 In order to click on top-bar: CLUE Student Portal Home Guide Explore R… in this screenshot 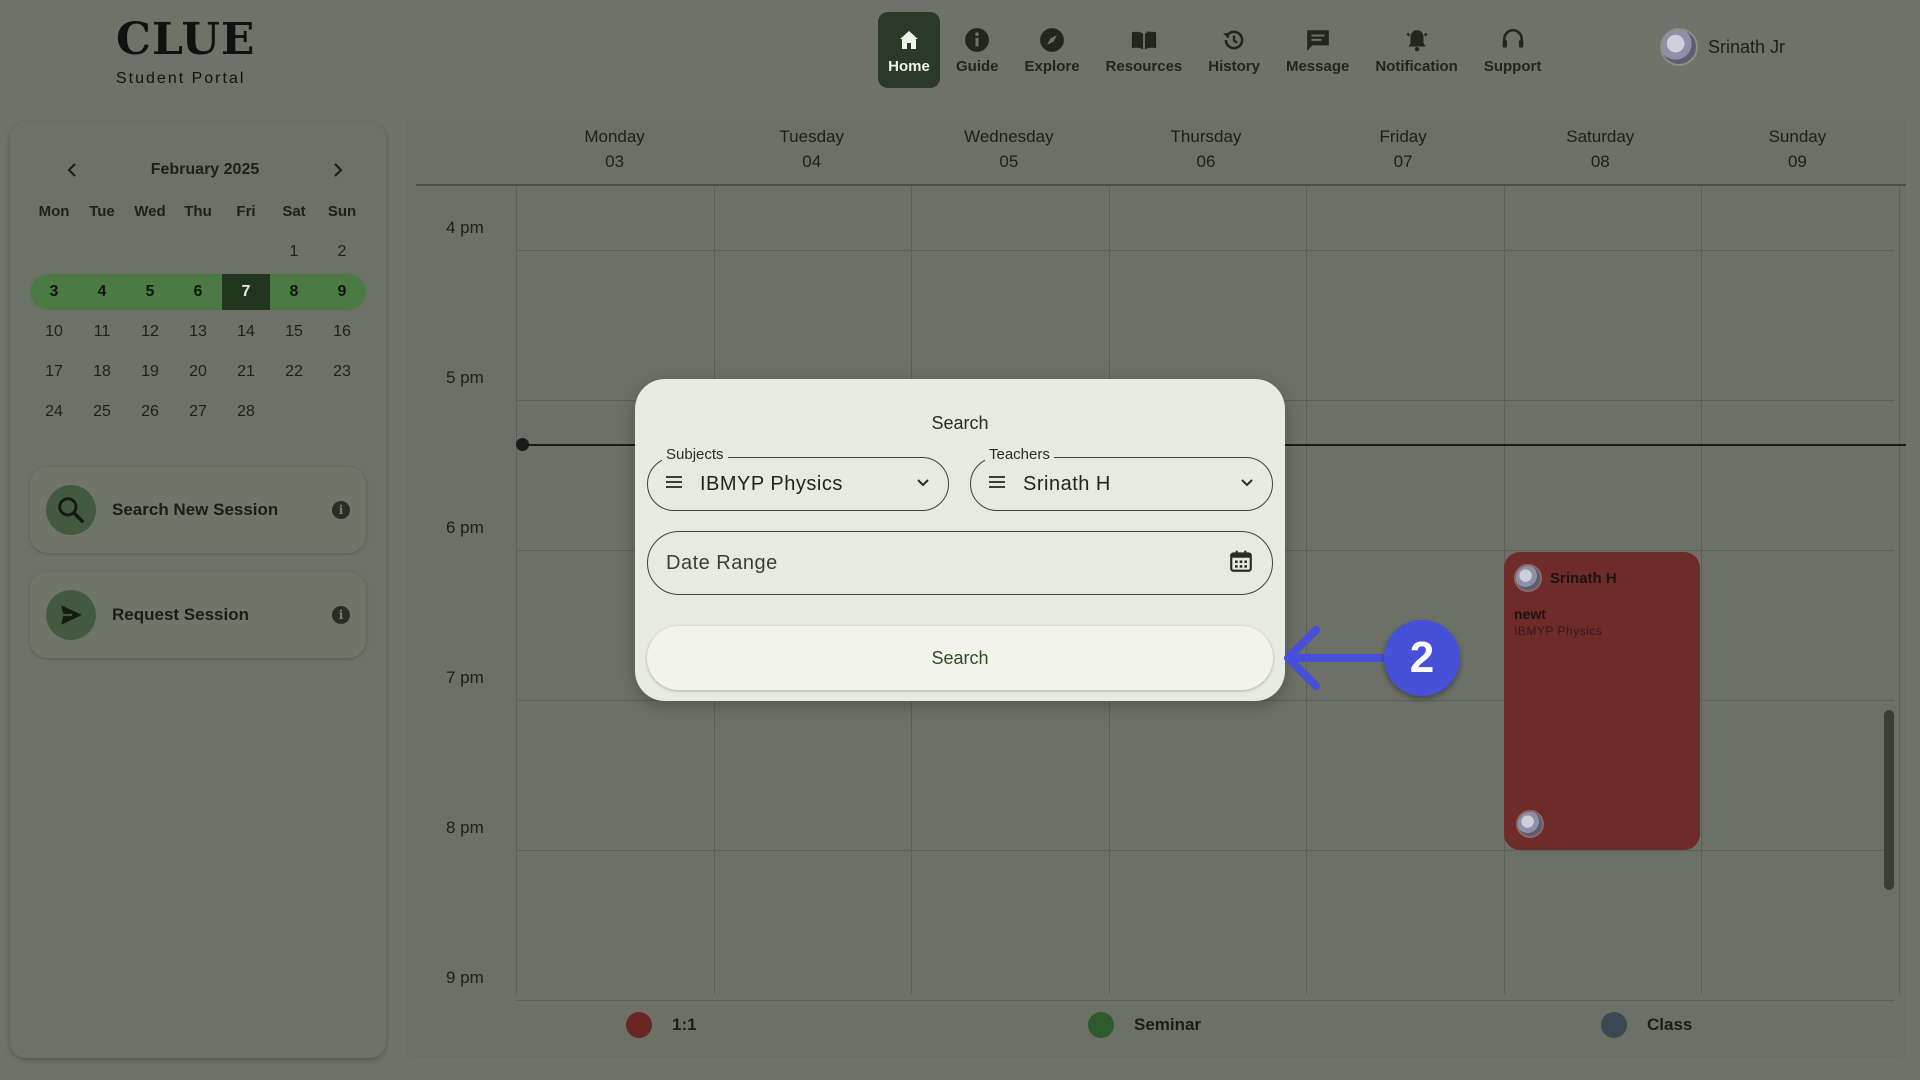, I will do `click(960, 50)`.